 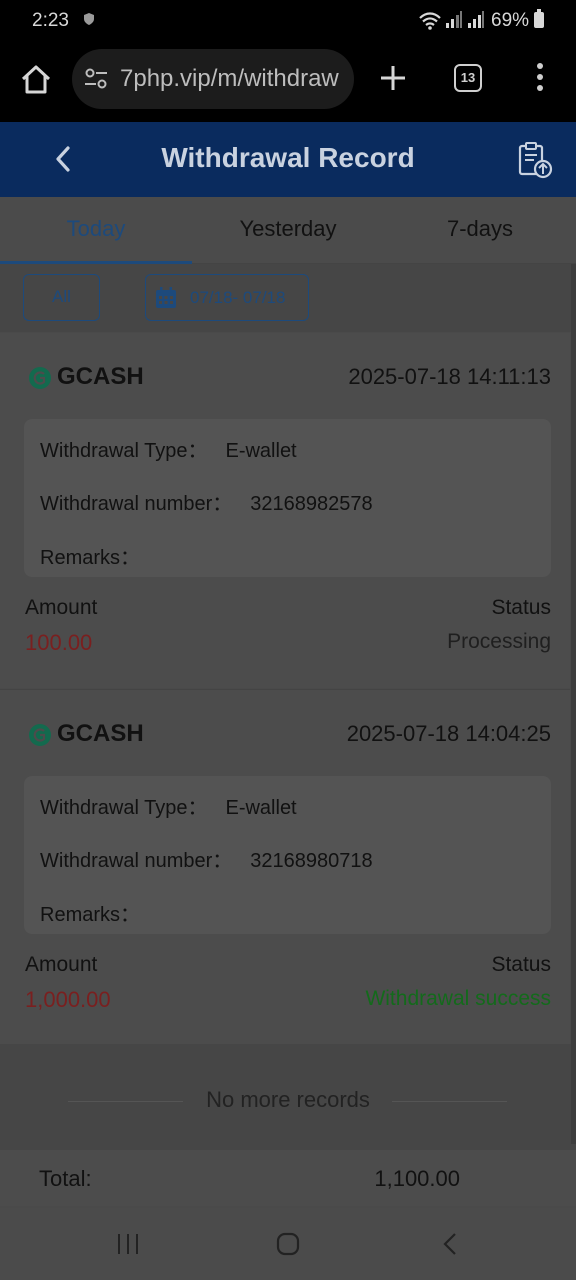 I want to click on date-range-picker: 07/18- 07/18, so click(x=227, y=297).